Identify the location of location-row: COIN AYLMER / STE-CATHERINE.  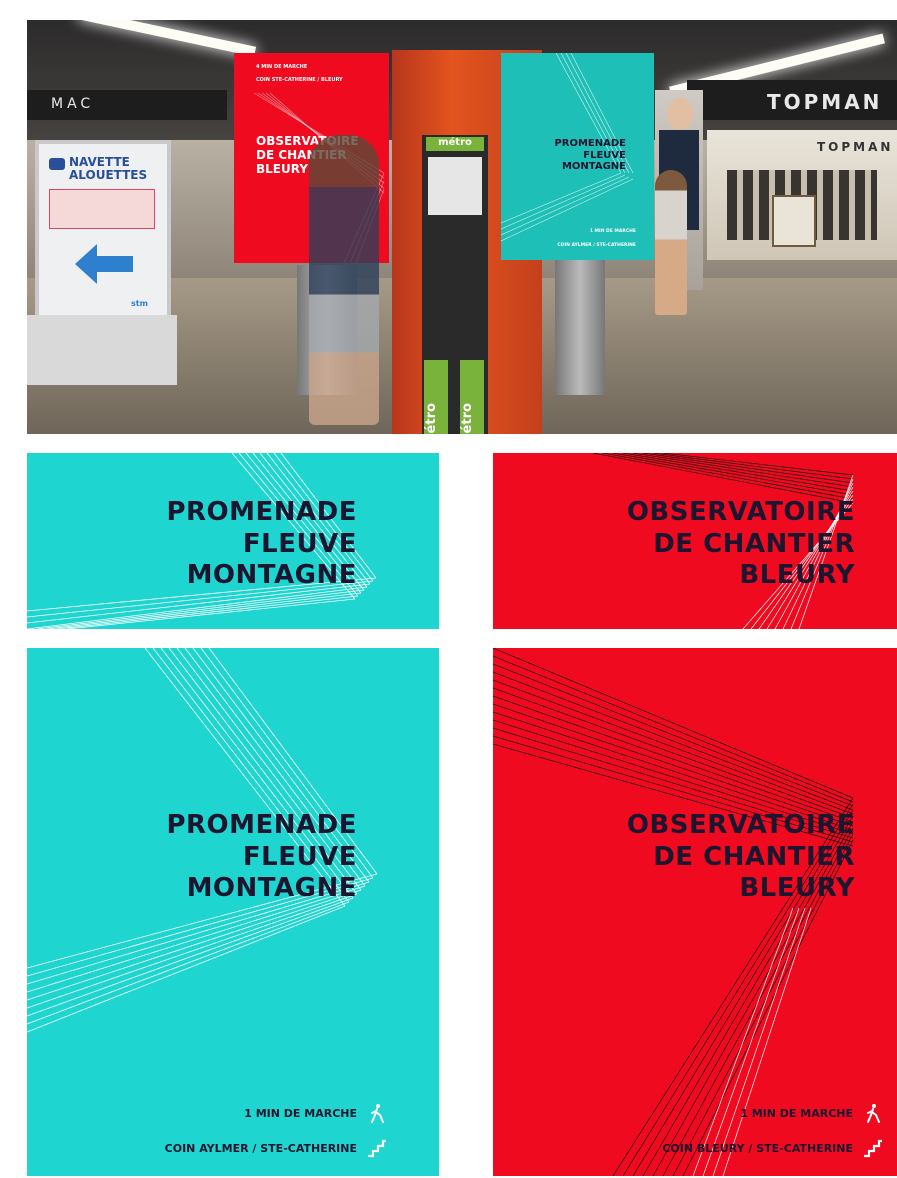
(276, 1148).